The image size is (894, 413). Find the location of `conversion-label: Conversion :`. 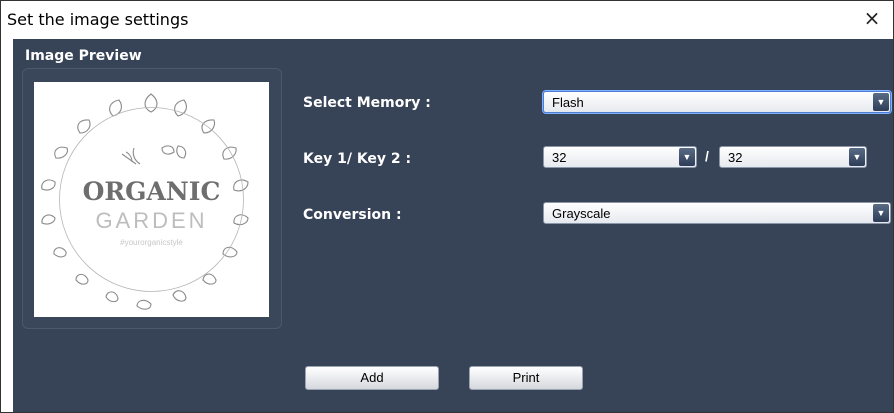

conversion-label: Conversion : is located at coordinates (352, 215).